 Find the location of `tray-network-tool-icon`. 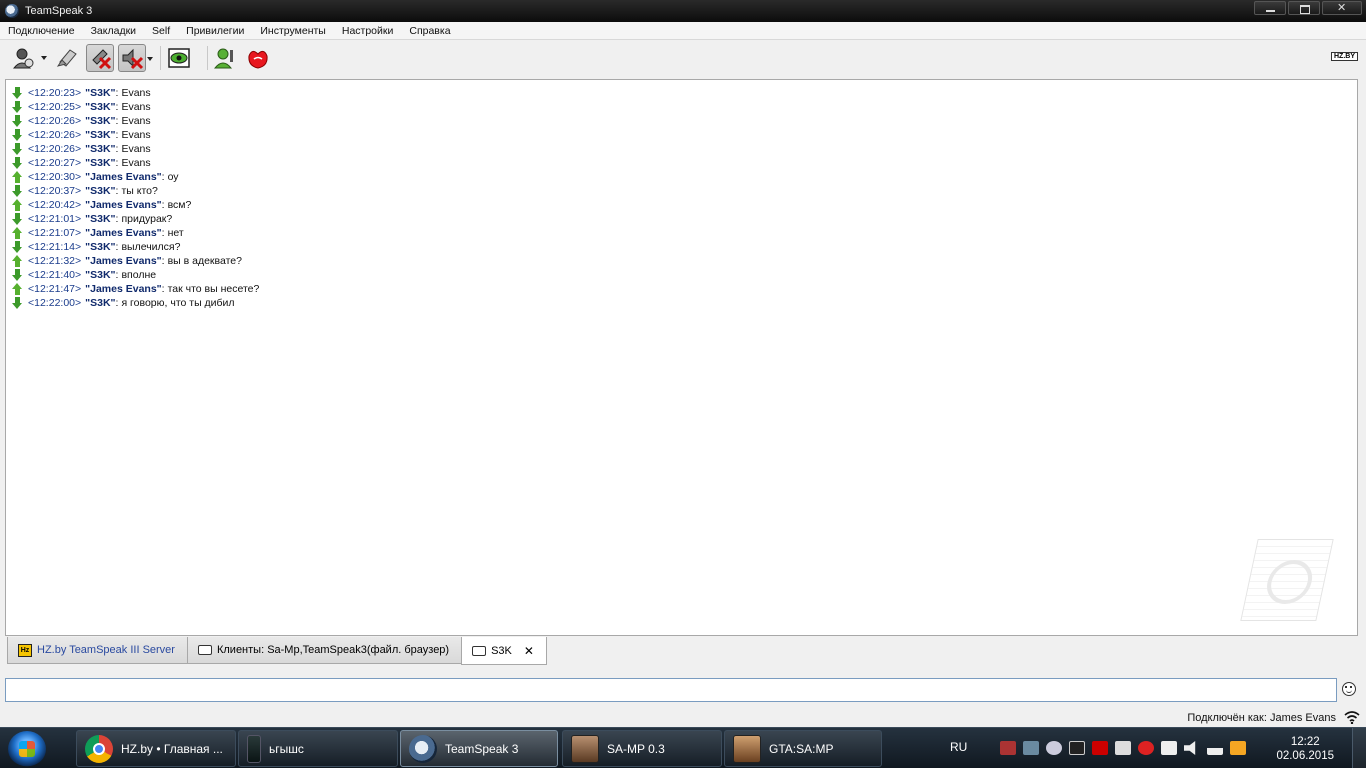

tray-network-tool-icon is located at coordinates (1031, 748).